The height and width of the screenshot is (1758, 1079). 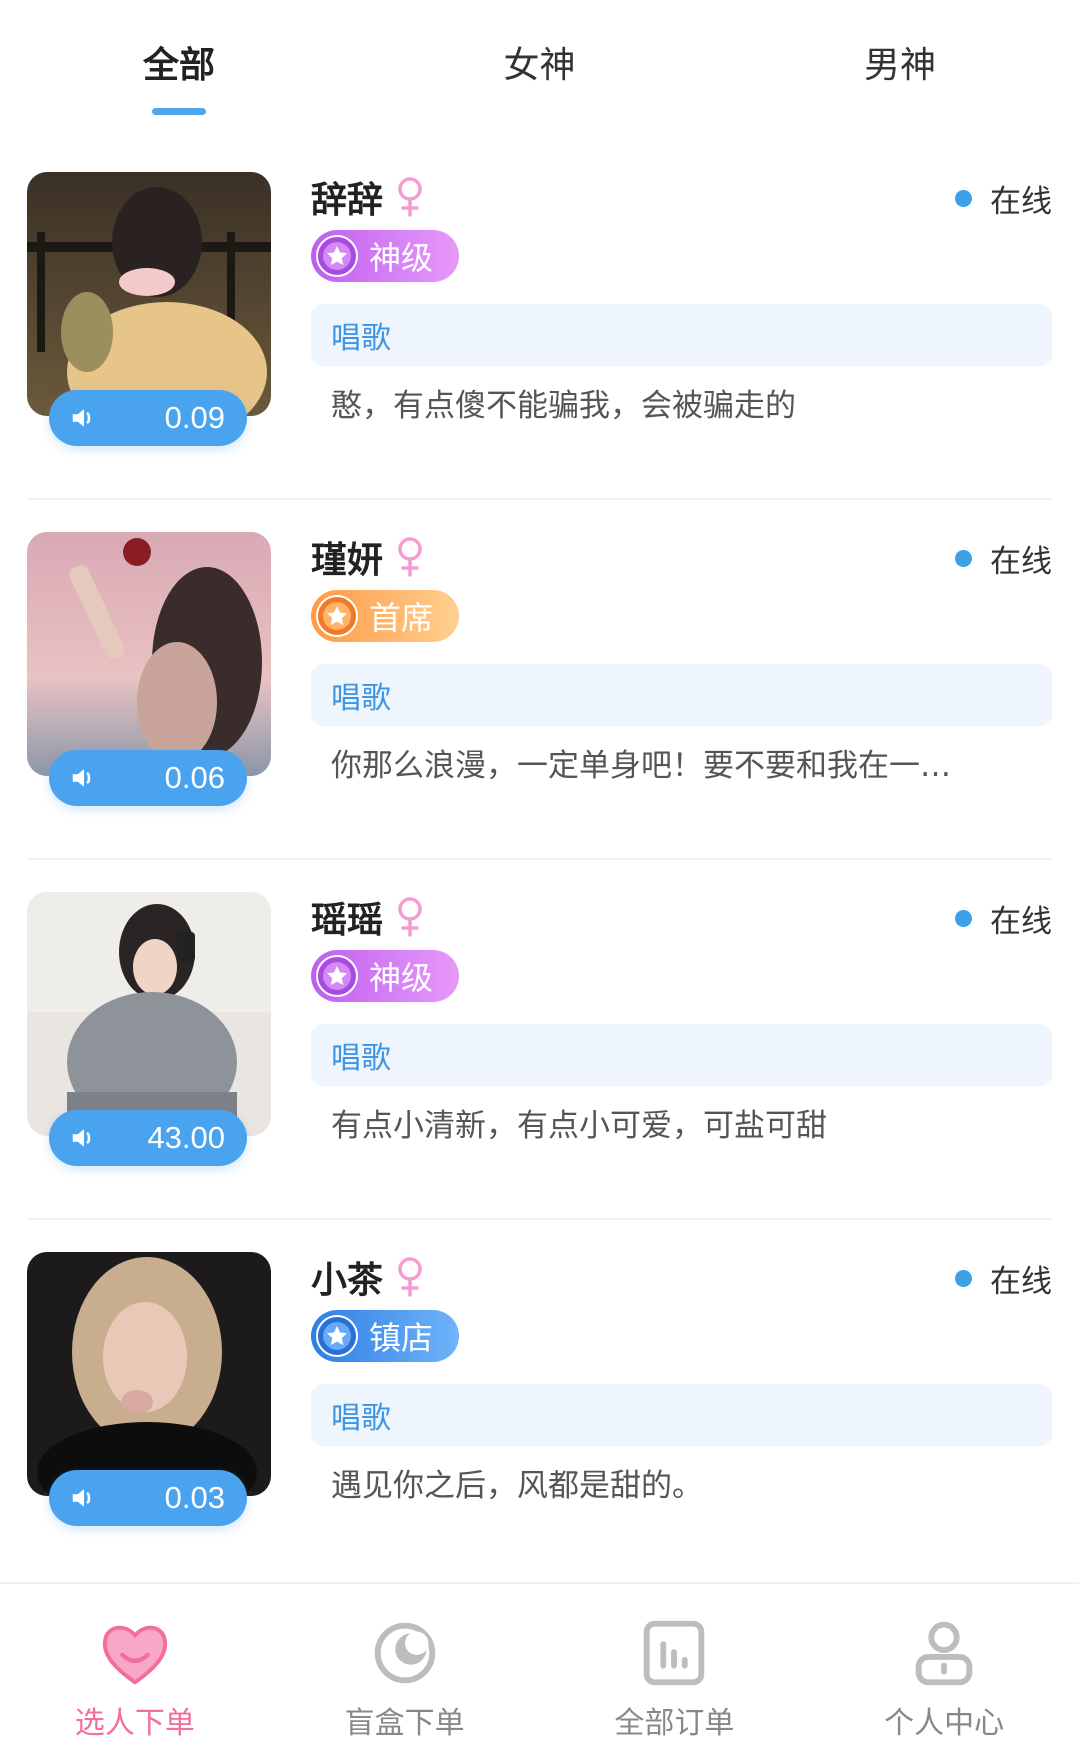 I want to click on tab-god-label: 男神, so click(x=899, y=65).